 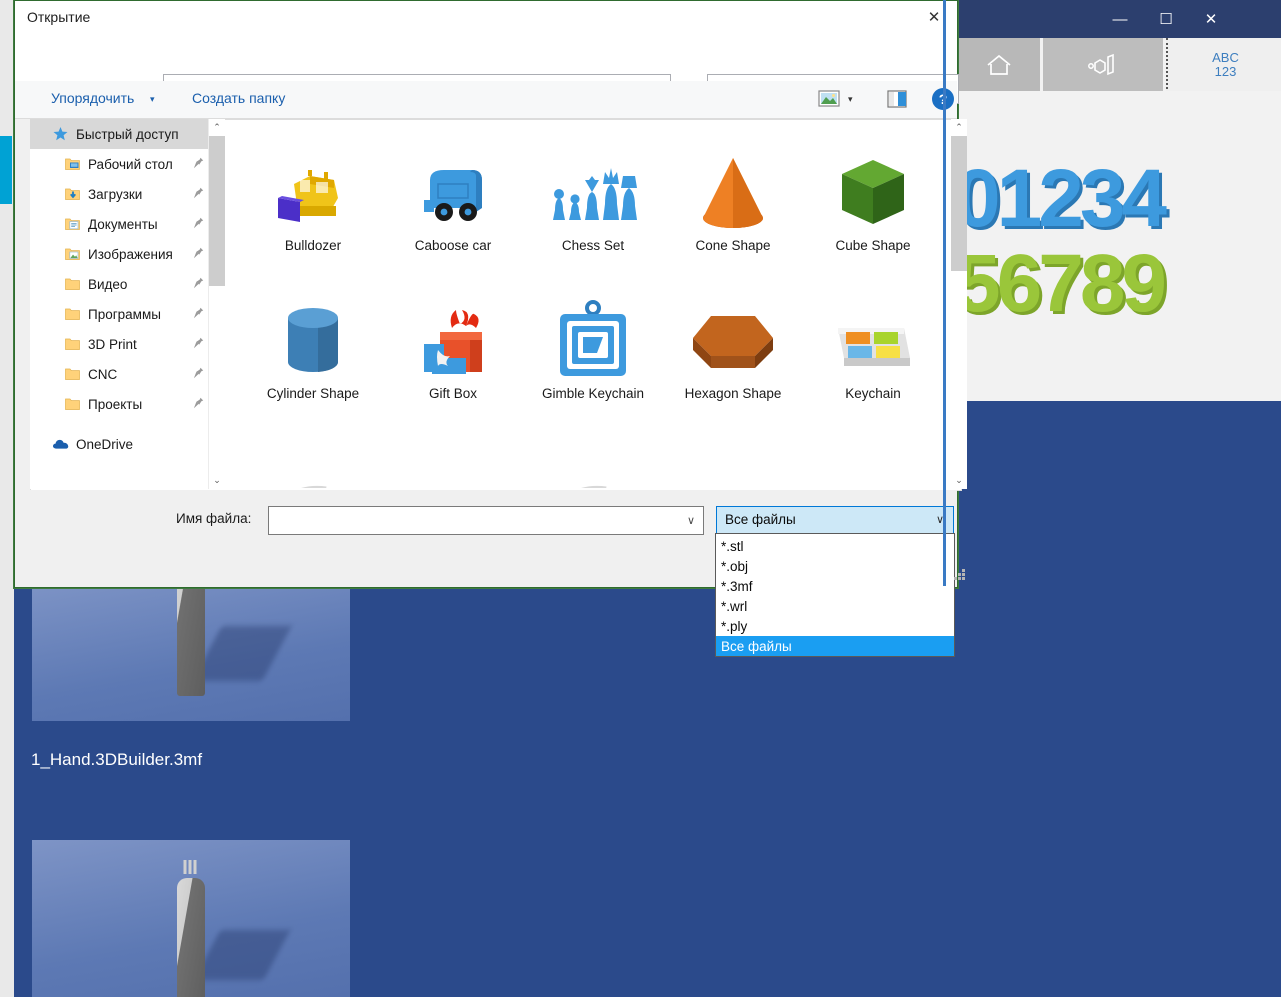 I want to click on new-folder-button: Создать папку, so click(x=238, y=98).